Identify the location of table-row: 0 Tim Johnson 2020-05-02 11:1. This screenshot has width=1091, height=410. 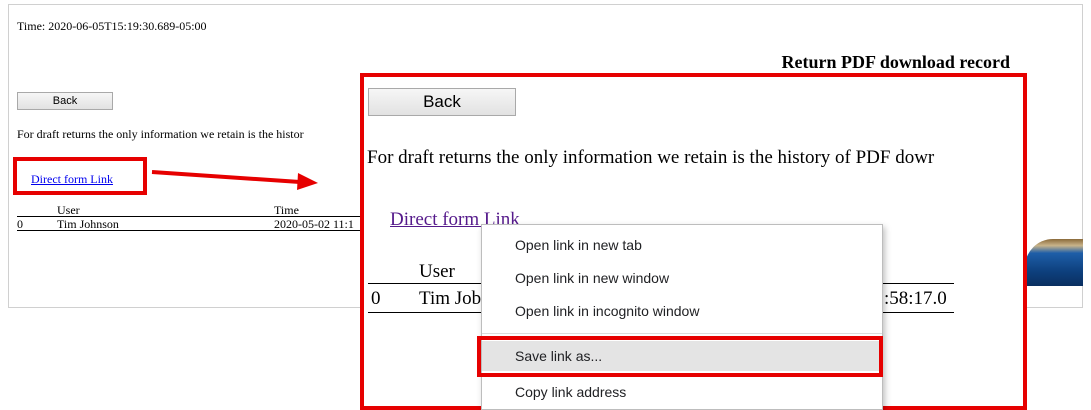
(192, 224).